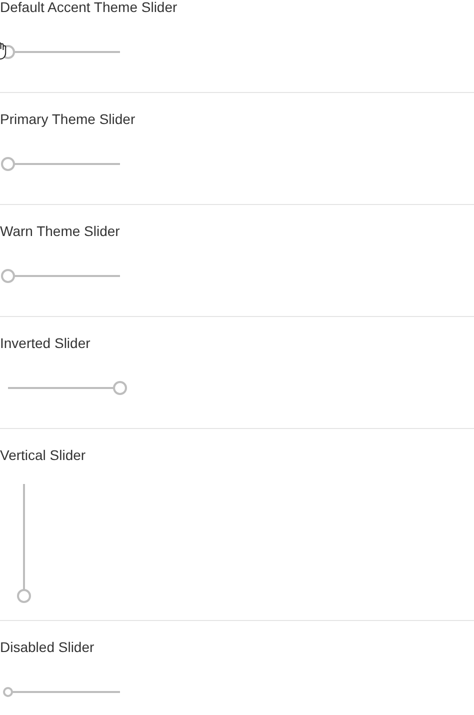 Image resolution: width=474 pixels, height=715 pixels. I want to click on slider-label: Vertical Slider, so click(43, 455).